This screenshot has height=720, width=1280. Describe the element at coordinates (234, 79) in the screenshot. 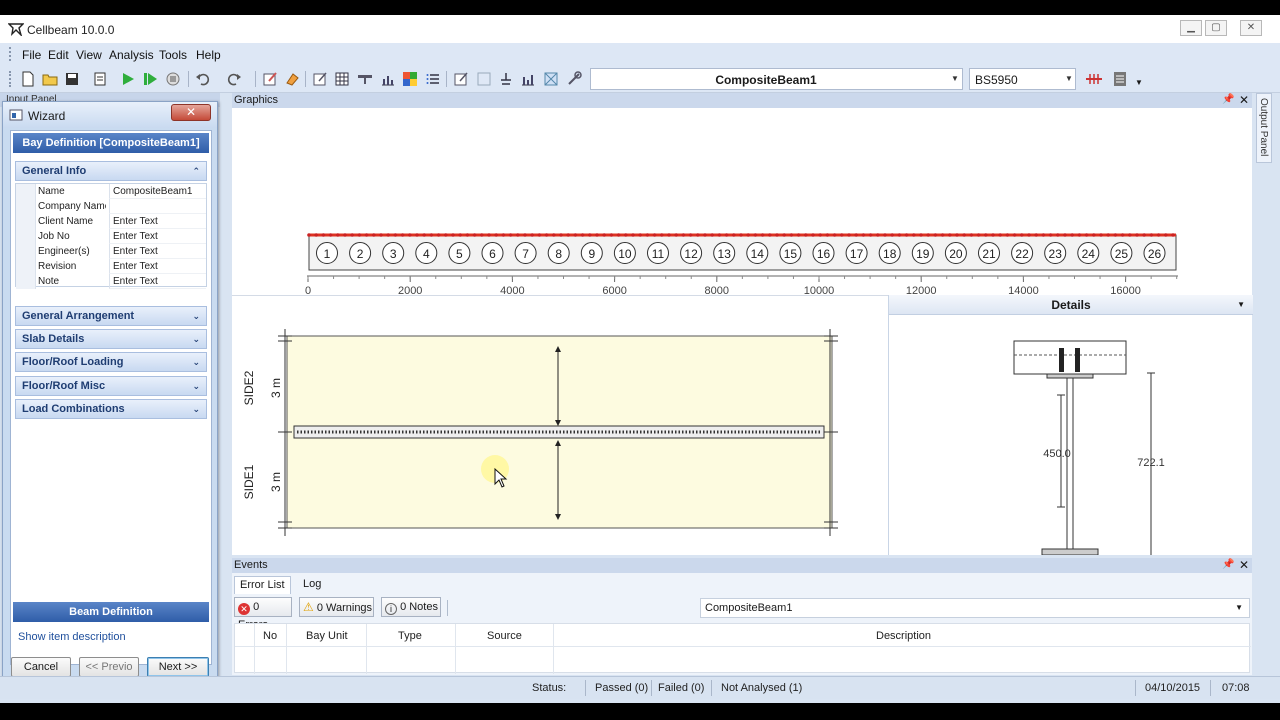

I see `redo-icon` at that location.